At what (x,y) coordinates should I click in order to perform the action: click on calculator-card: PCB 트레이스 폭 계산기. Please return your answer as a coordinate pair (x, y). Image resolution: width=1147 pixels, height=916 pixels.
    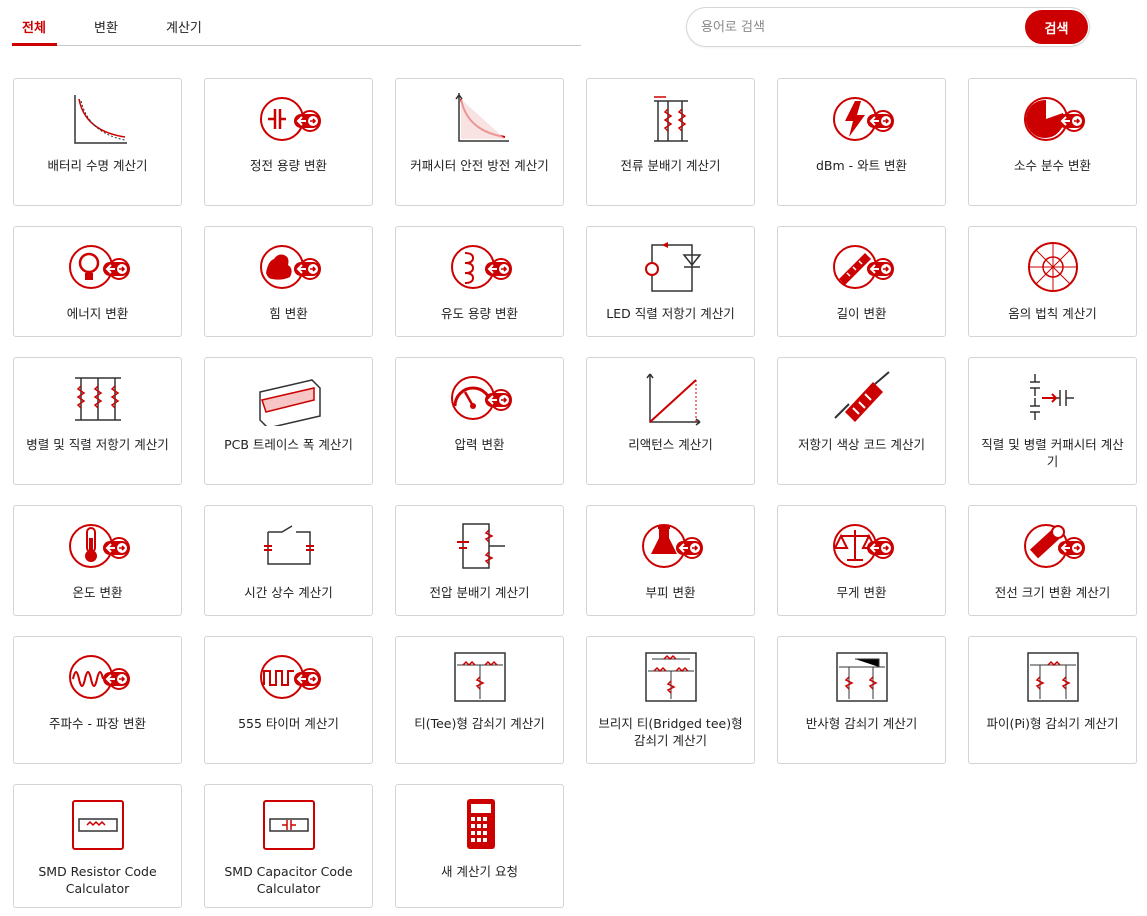
    Looking at the image, I should click on (288, 421).